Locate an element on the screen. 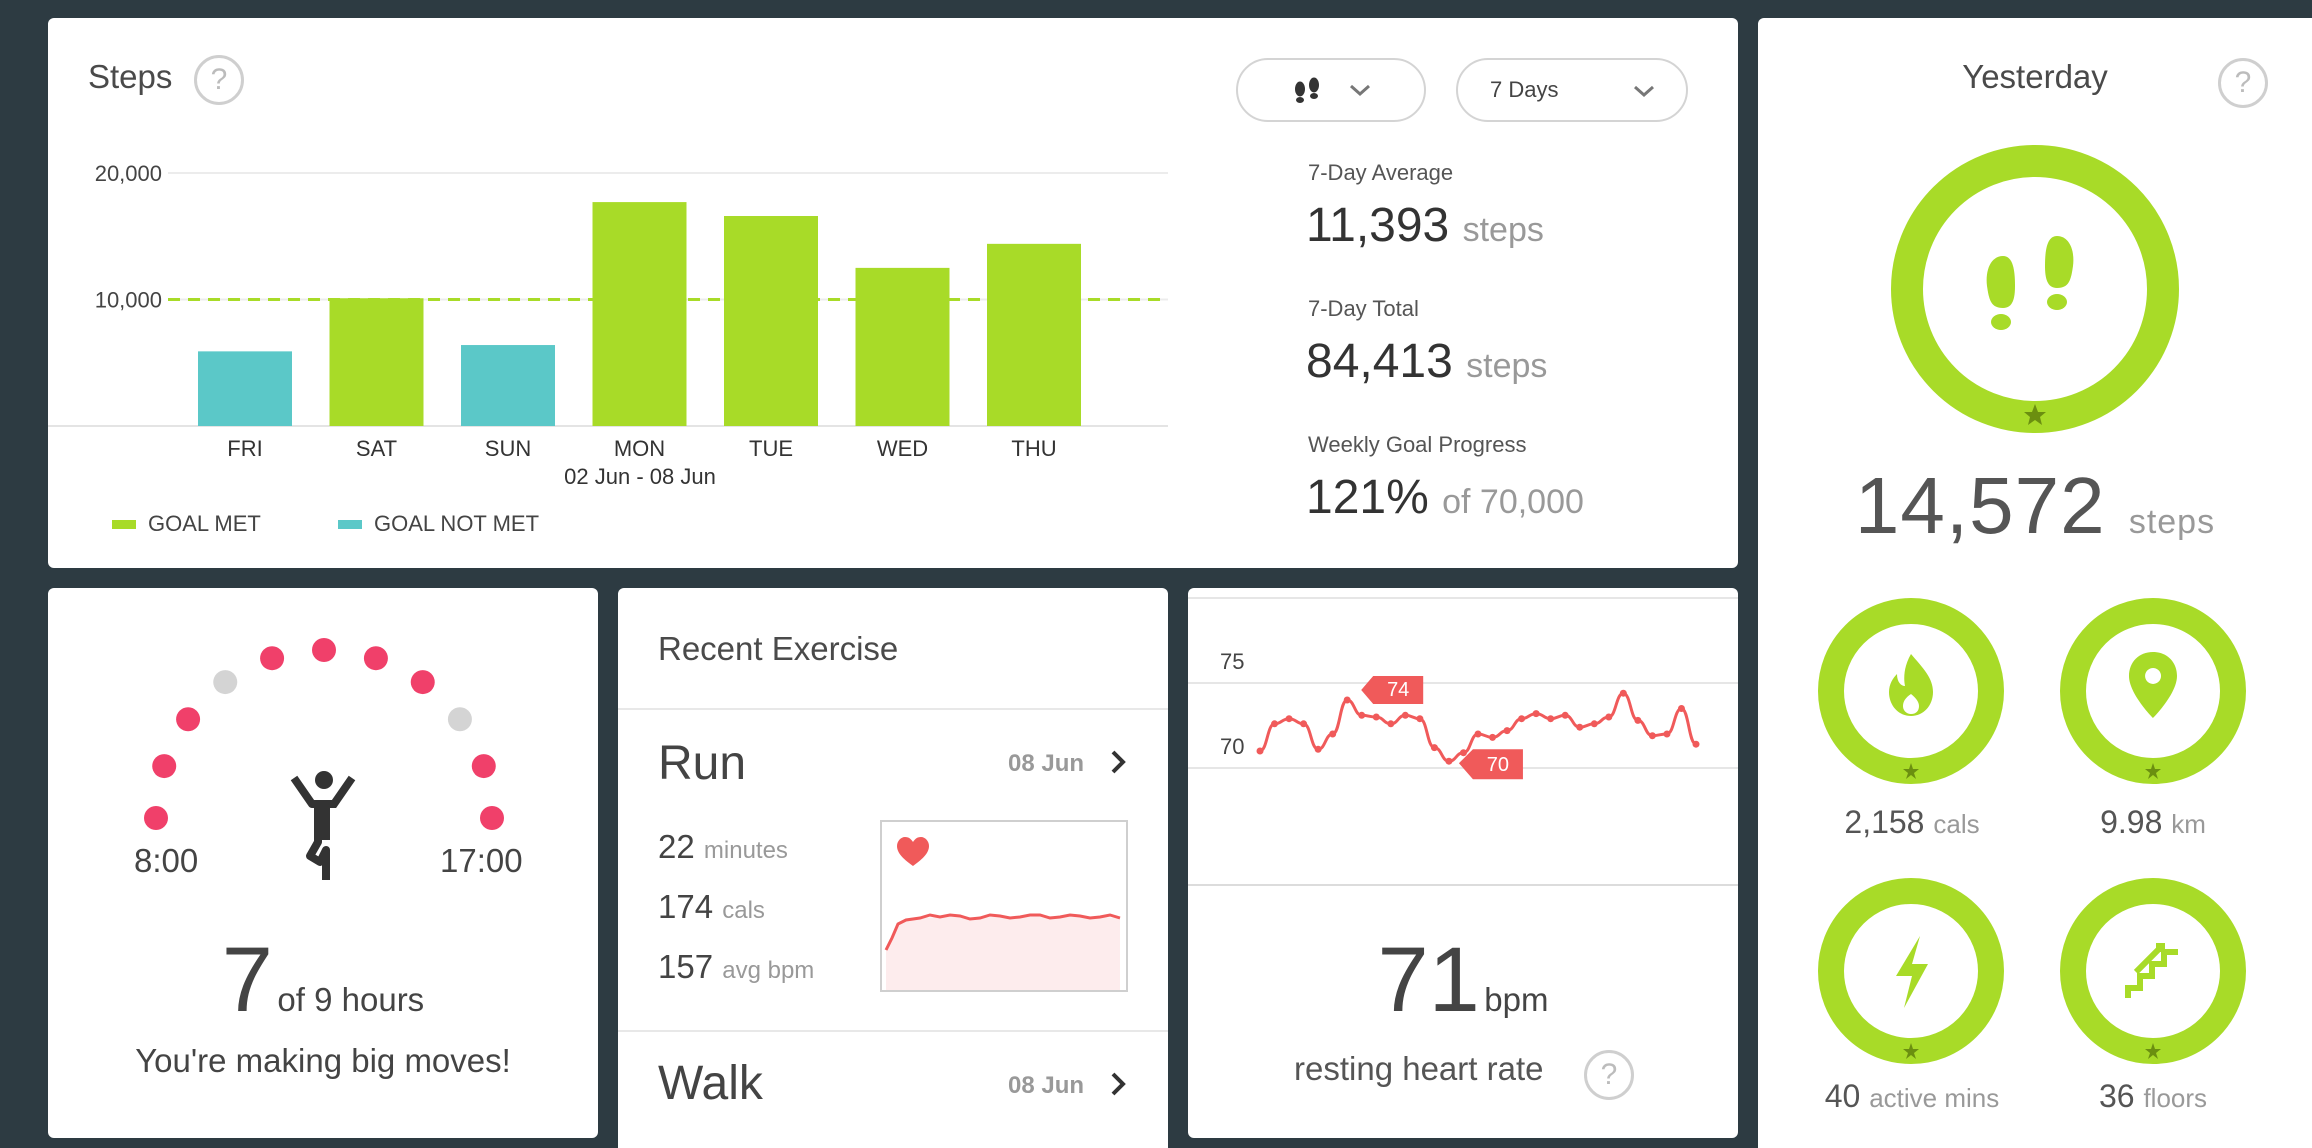 The width and height of the screenshot is (2312, 1148). legend-swatch is located at coordinates (350, 524).